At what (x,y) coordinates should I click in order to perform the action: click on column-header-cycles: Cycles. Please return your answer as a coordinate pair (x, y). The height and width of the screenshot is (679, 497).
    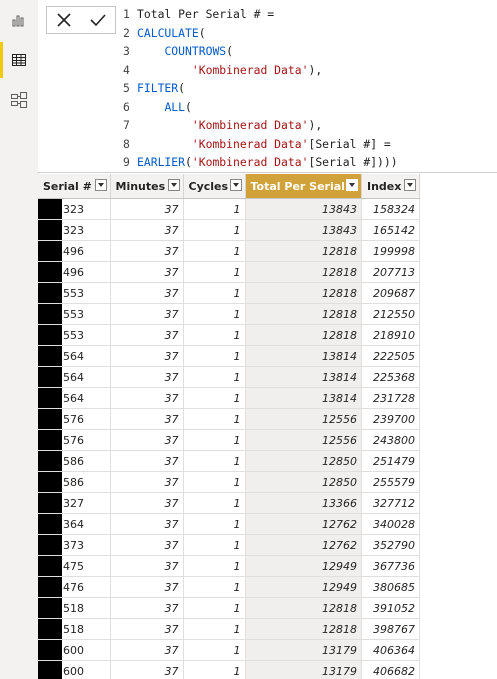
    Looking at the image, I should click on (214, 186).